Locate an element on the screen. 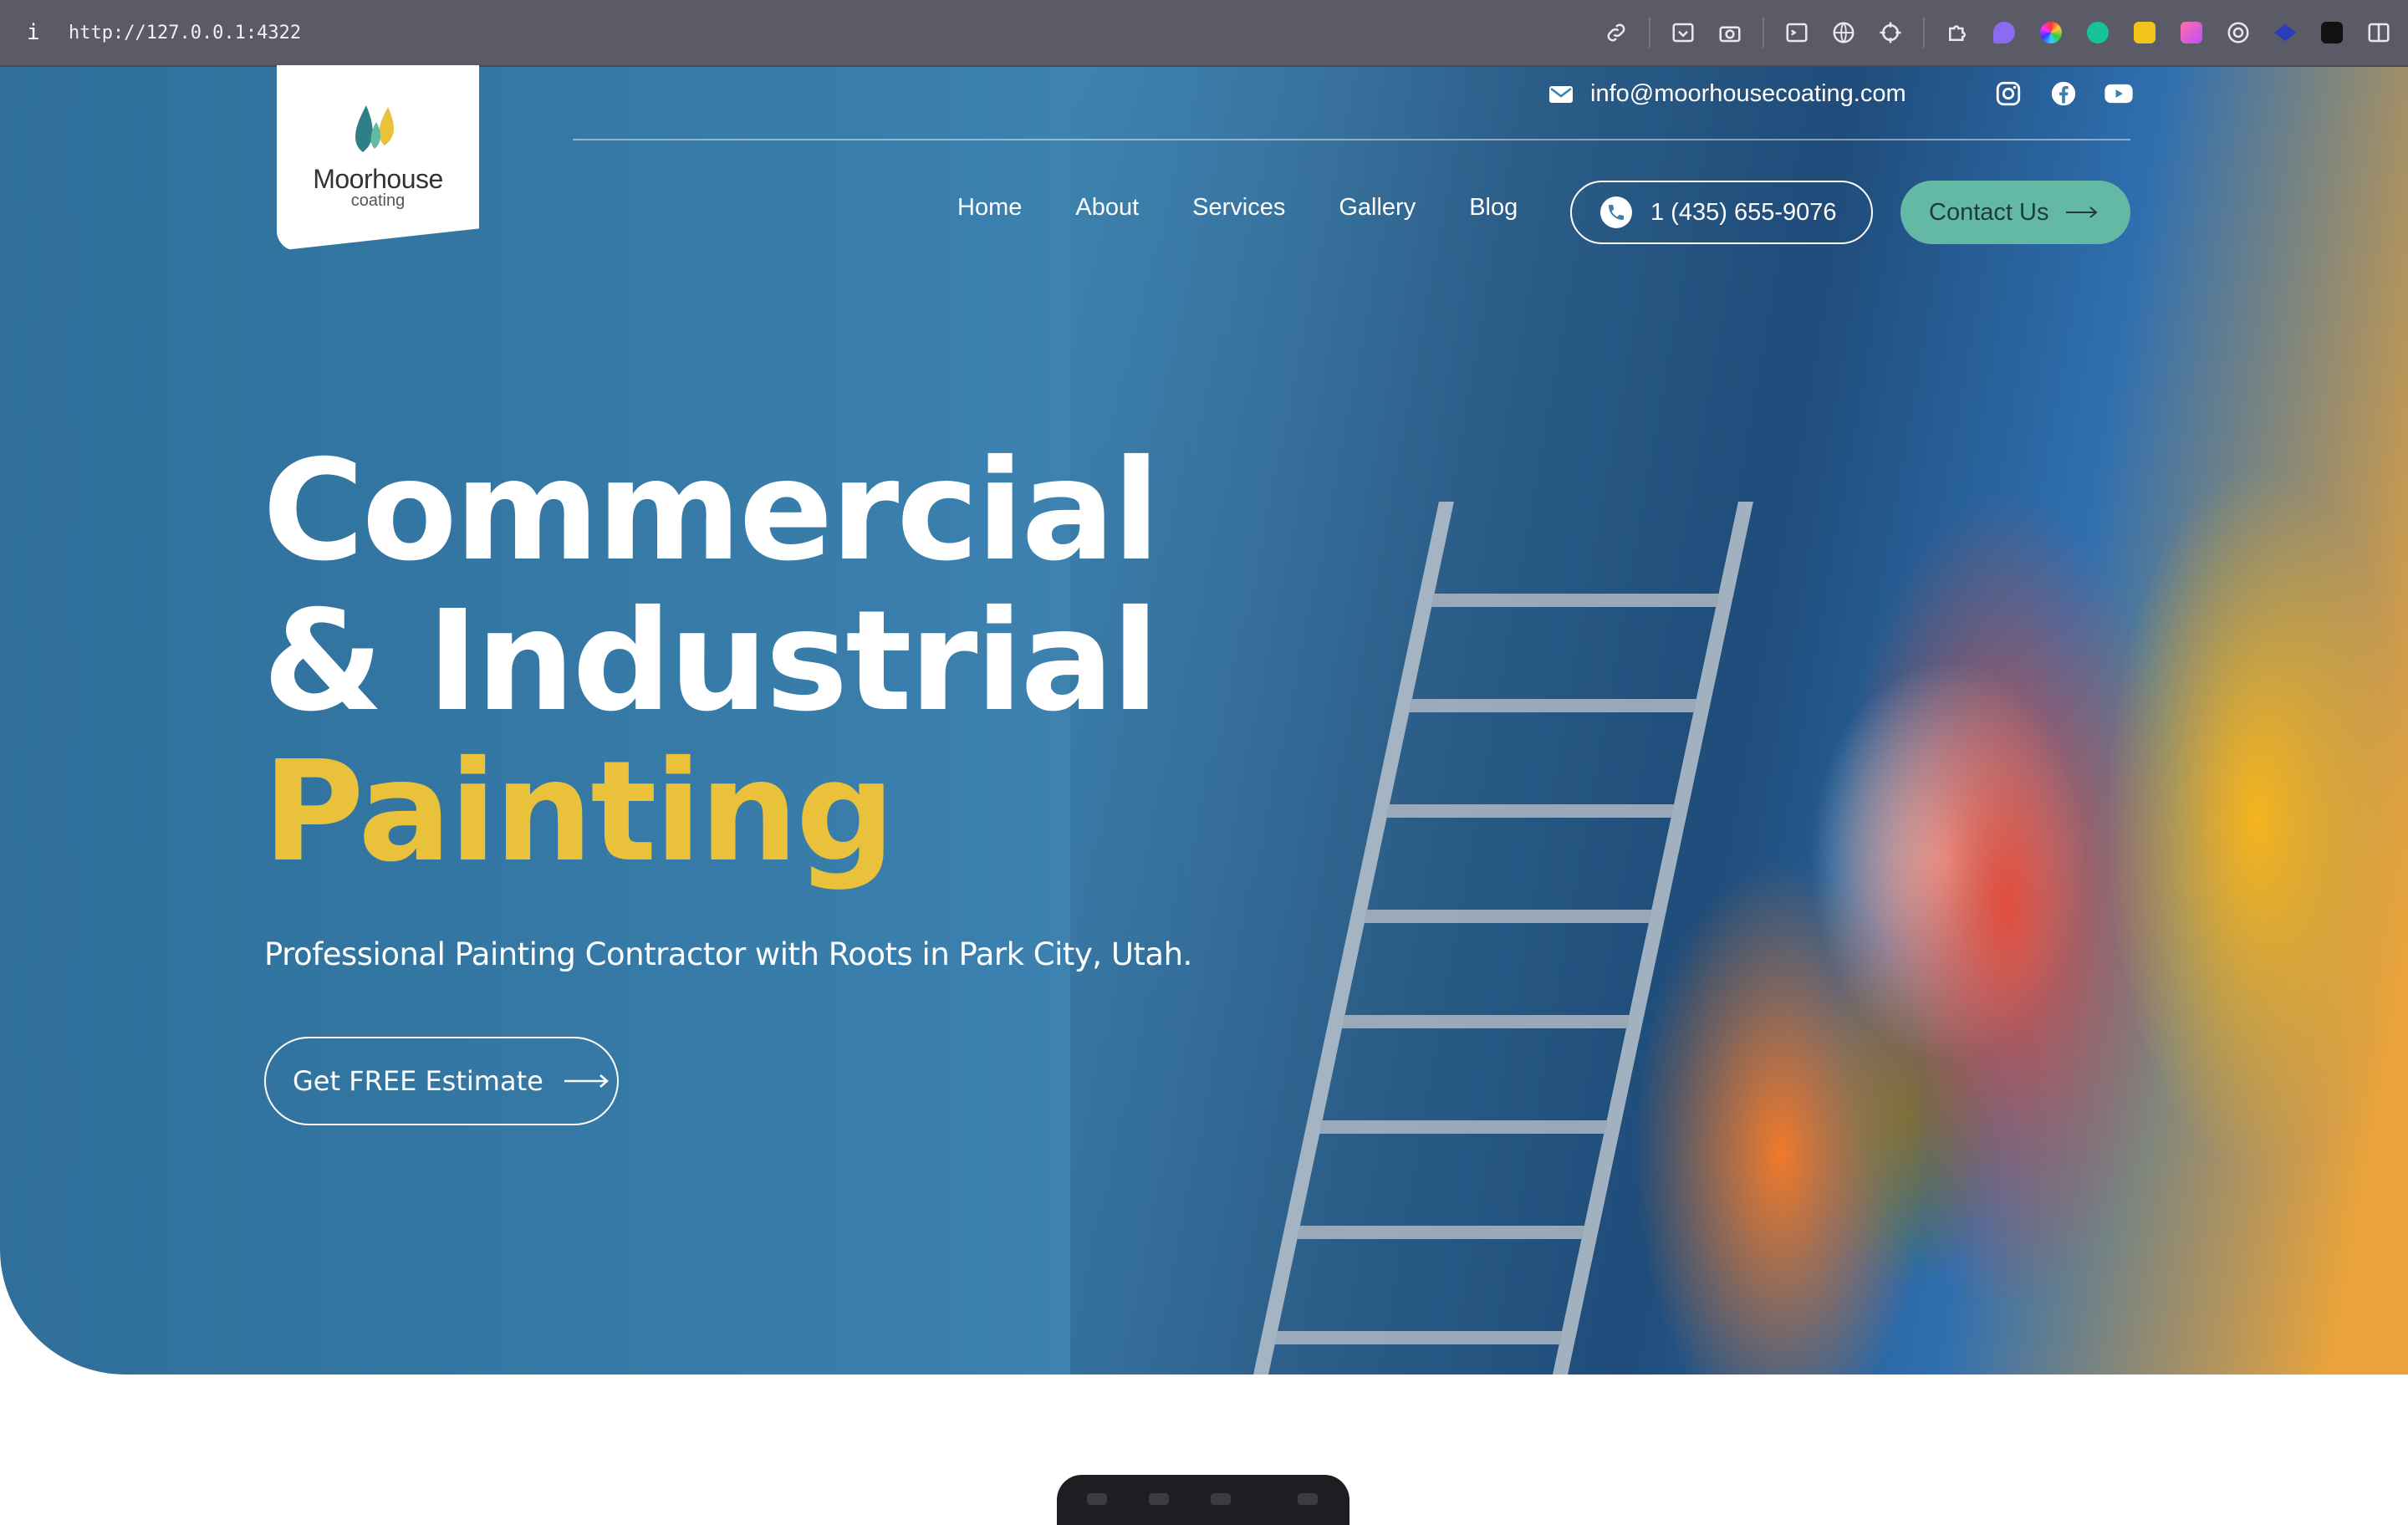 Image resolution: width=2408 pixels, height=1525 pixels. main-nav: Home About Services Gallery Blog is located at coordinates (1237, 208).